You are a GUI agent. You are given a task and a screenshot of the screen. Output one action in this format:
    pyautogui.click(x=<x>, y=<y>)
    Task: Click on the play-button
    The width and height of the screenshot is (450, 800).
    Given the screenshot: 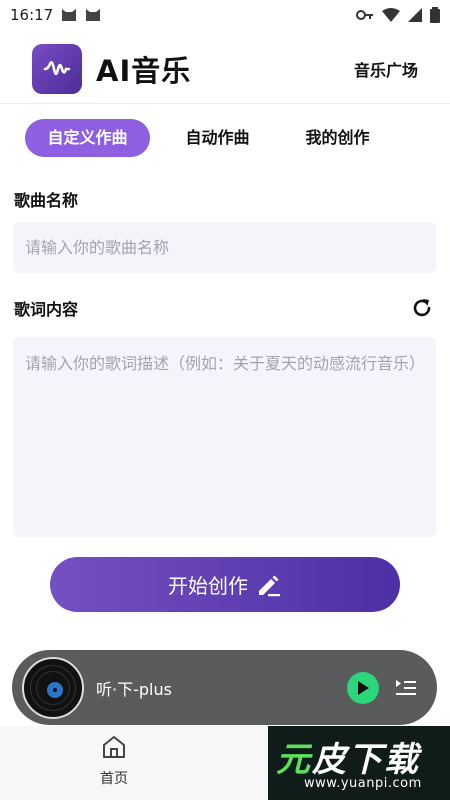 What is the action you would take?
    pyautogui.click(x=363, y=687)
    